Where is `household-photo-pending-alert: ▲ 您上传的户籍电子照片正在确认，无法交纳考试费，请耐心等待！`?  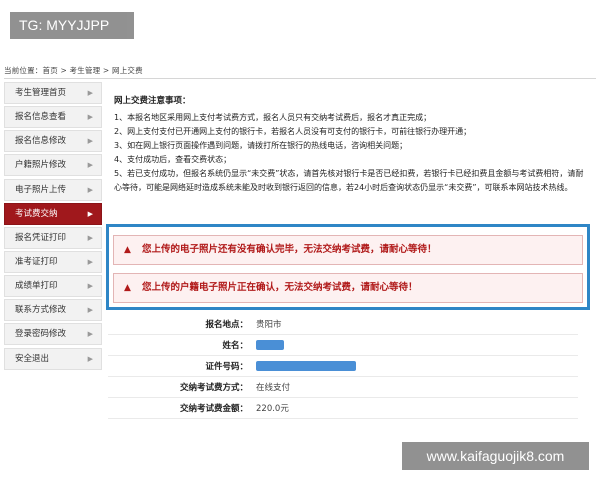 household-photo-pending-alert: ▲ 您上传的户籍电子照片正在确认，无法交纳考试费，请耐心等待！ is located at coordinates (348, 288).